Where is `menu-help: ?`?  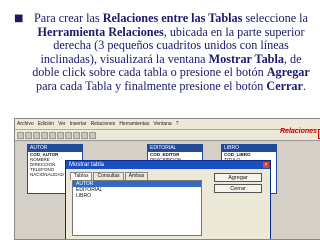 menu-help: ? is located at coordinates (177, 124).